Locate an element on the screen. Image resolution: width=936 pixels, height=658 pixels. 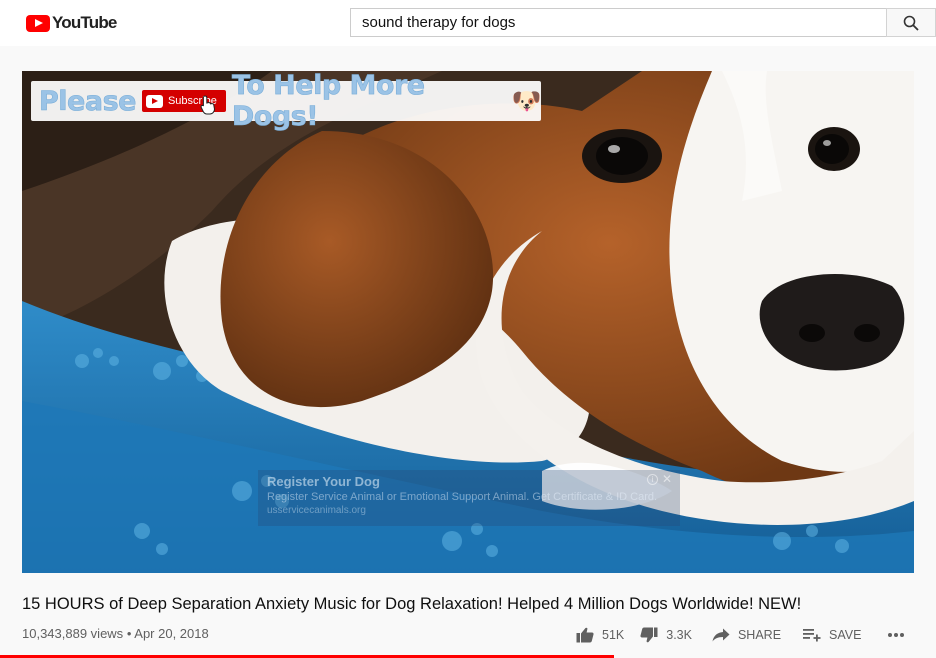
save-label: SAVE is located at coordinates (845, 635).